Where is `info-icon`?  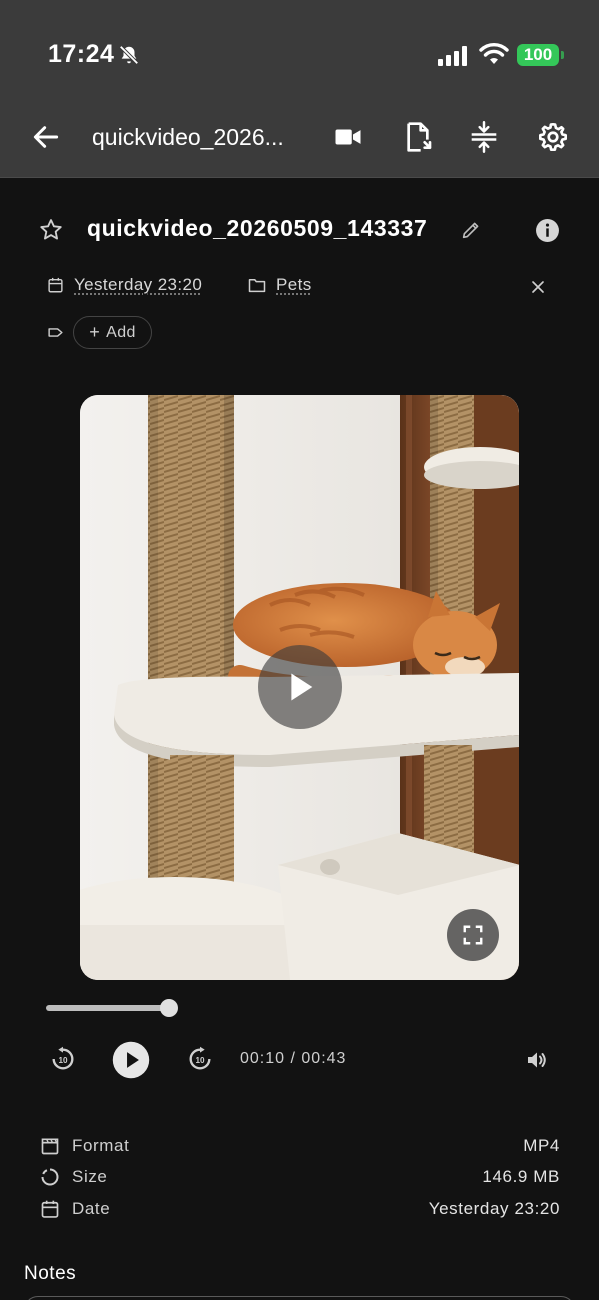 info-icon is located at coordinates (547, 230).